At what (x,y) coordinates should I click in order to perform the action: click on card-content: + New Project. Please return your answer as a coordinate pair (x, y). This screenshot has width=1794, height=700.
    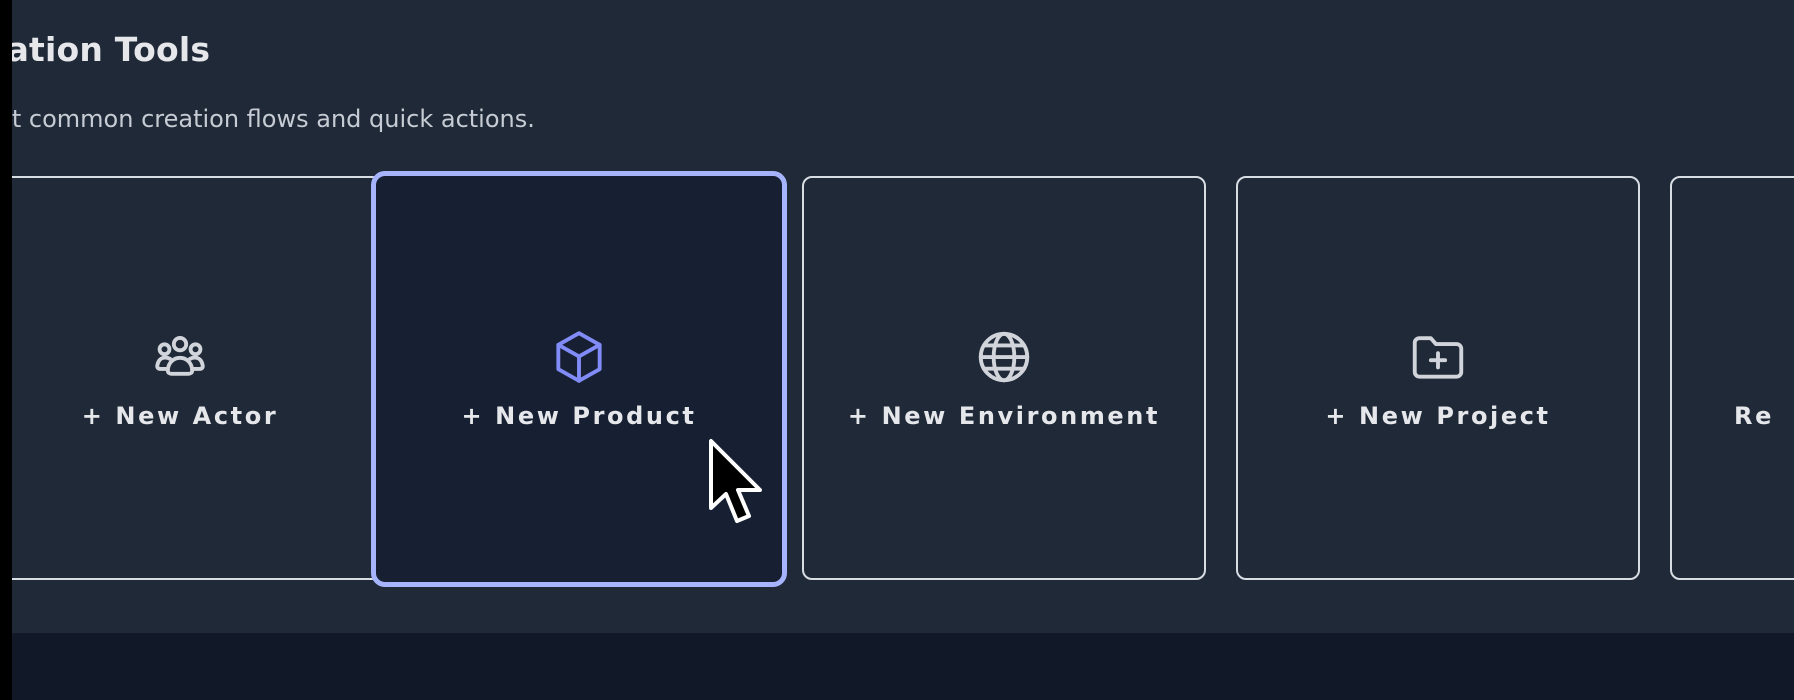
    Looking at the image, I should click on (1438, 378).